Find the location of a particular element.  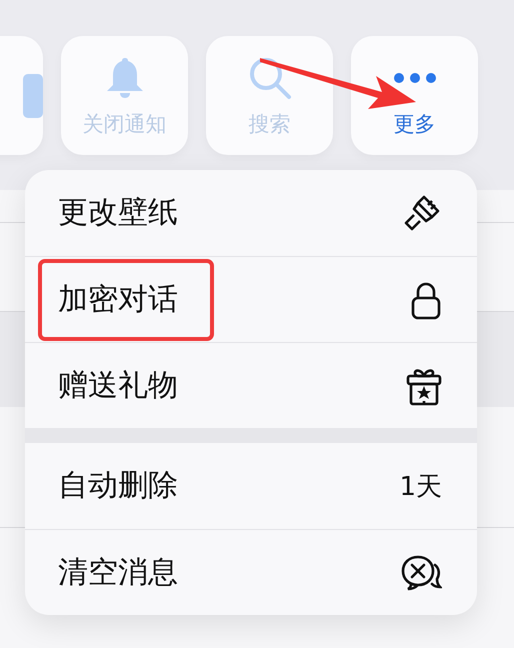

duration-value: 1天 is located at coordinates (420, 487).